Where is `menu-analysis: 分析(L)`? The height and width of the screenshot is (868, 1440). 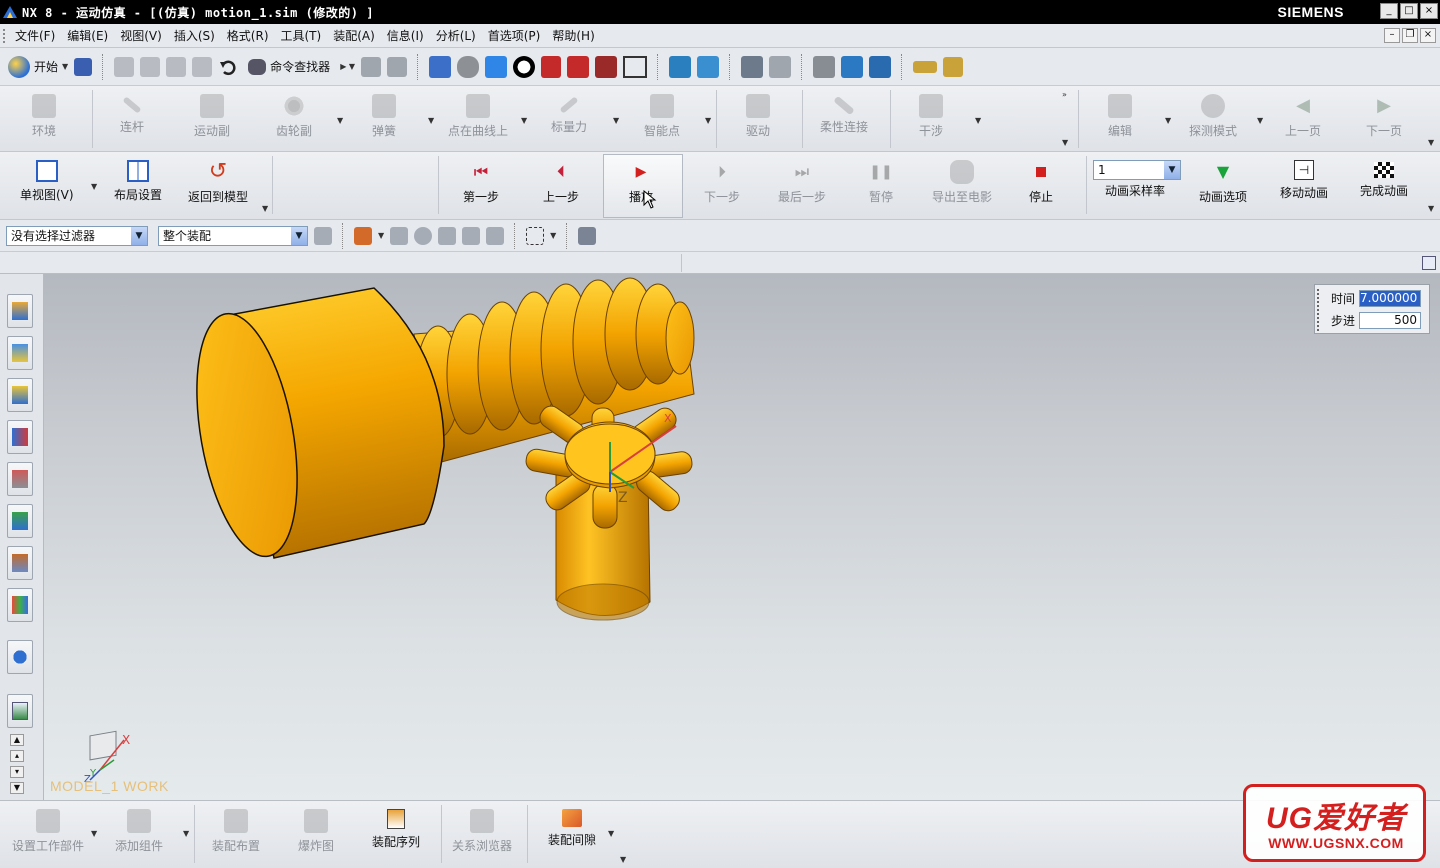 menu-analysis: 分析(L) is located at coordinates (456, 35).